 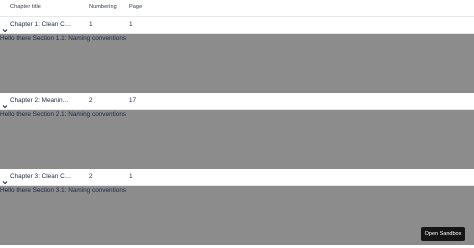 I want to click on column-header-title: Chapter title, so click(x=25, y=7).